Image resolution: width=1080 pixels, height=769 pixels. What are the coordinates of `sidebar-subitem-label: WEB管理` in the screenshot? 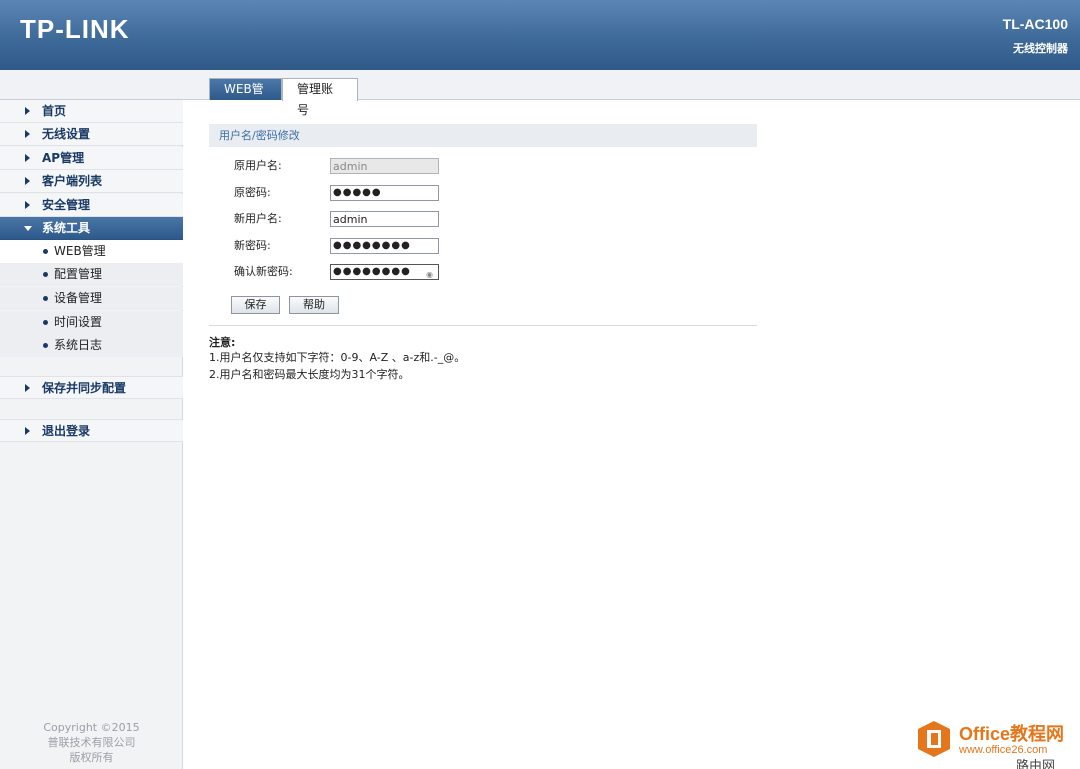 It's located at (80, 251).